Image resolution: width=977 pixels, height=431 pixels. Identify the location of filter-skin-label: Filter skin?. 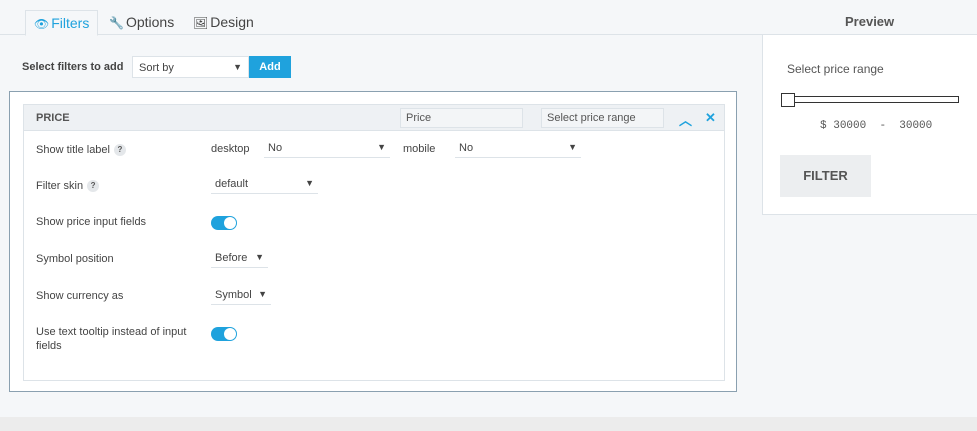
(68, 186).